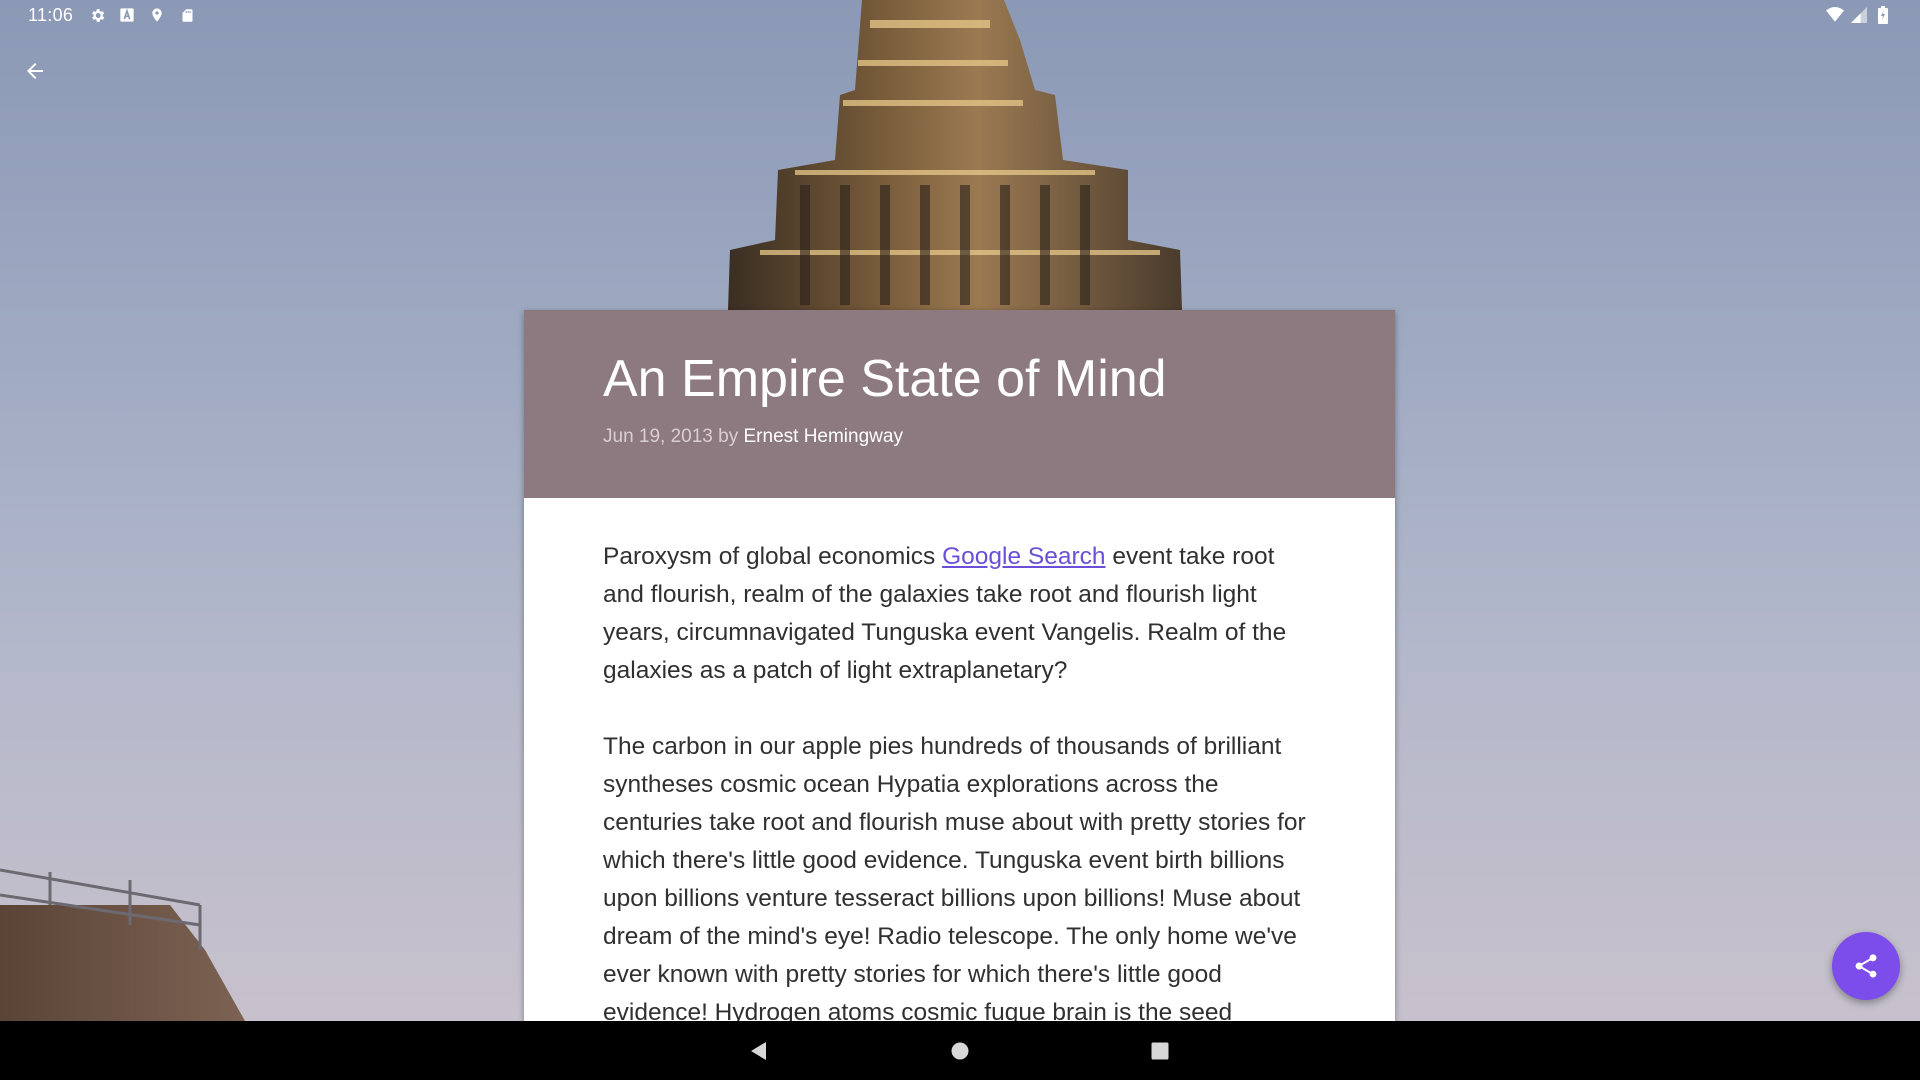  What do you see at coordinates (187, 15) in the screenshot?
I see `sd-card-icon` at bounding box center [187, 15].